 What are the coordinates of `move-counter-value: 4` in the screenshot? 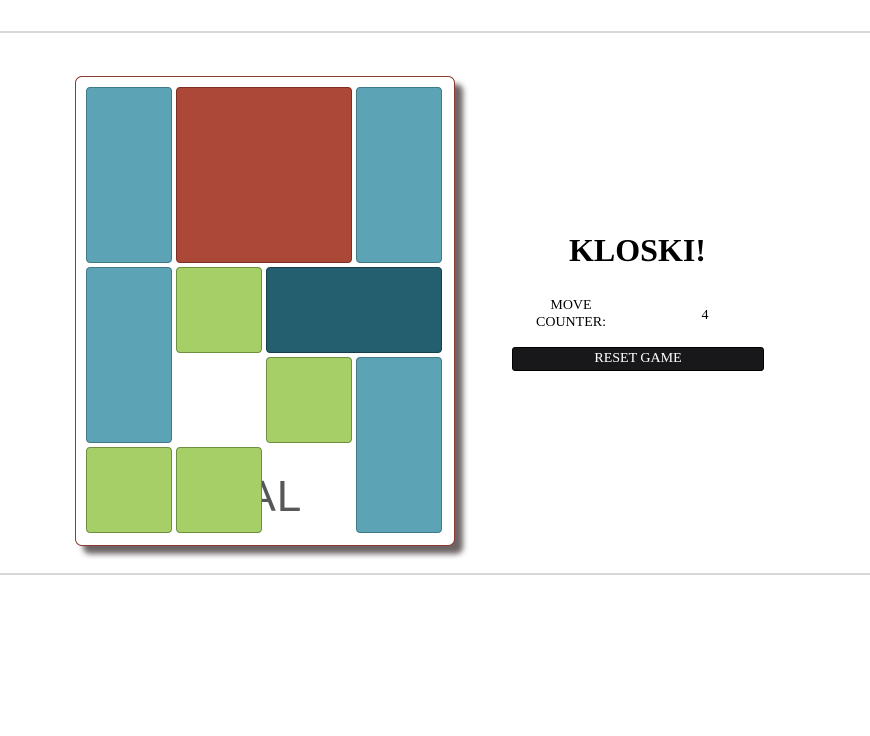 It's located at (705, 315).